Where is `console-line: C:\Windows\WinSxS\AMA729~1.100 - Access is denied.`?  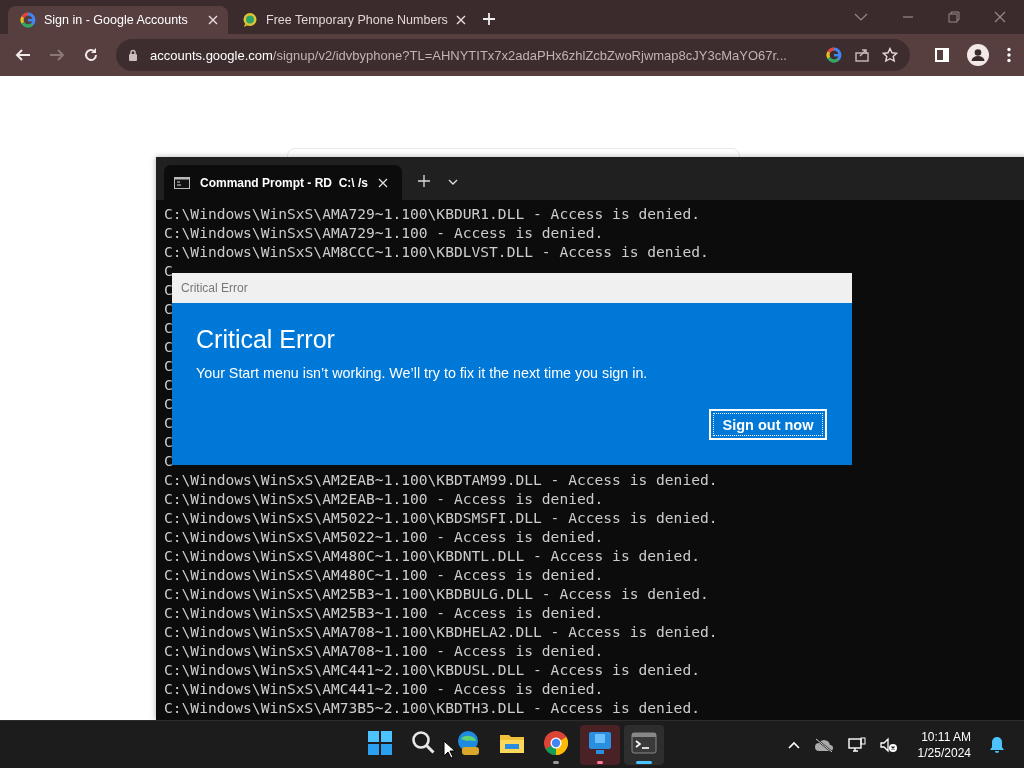 console-line: C:\Windows\WinSxS\AMA729~1.100 - Access is denied. is located at coordinates (384, 232).